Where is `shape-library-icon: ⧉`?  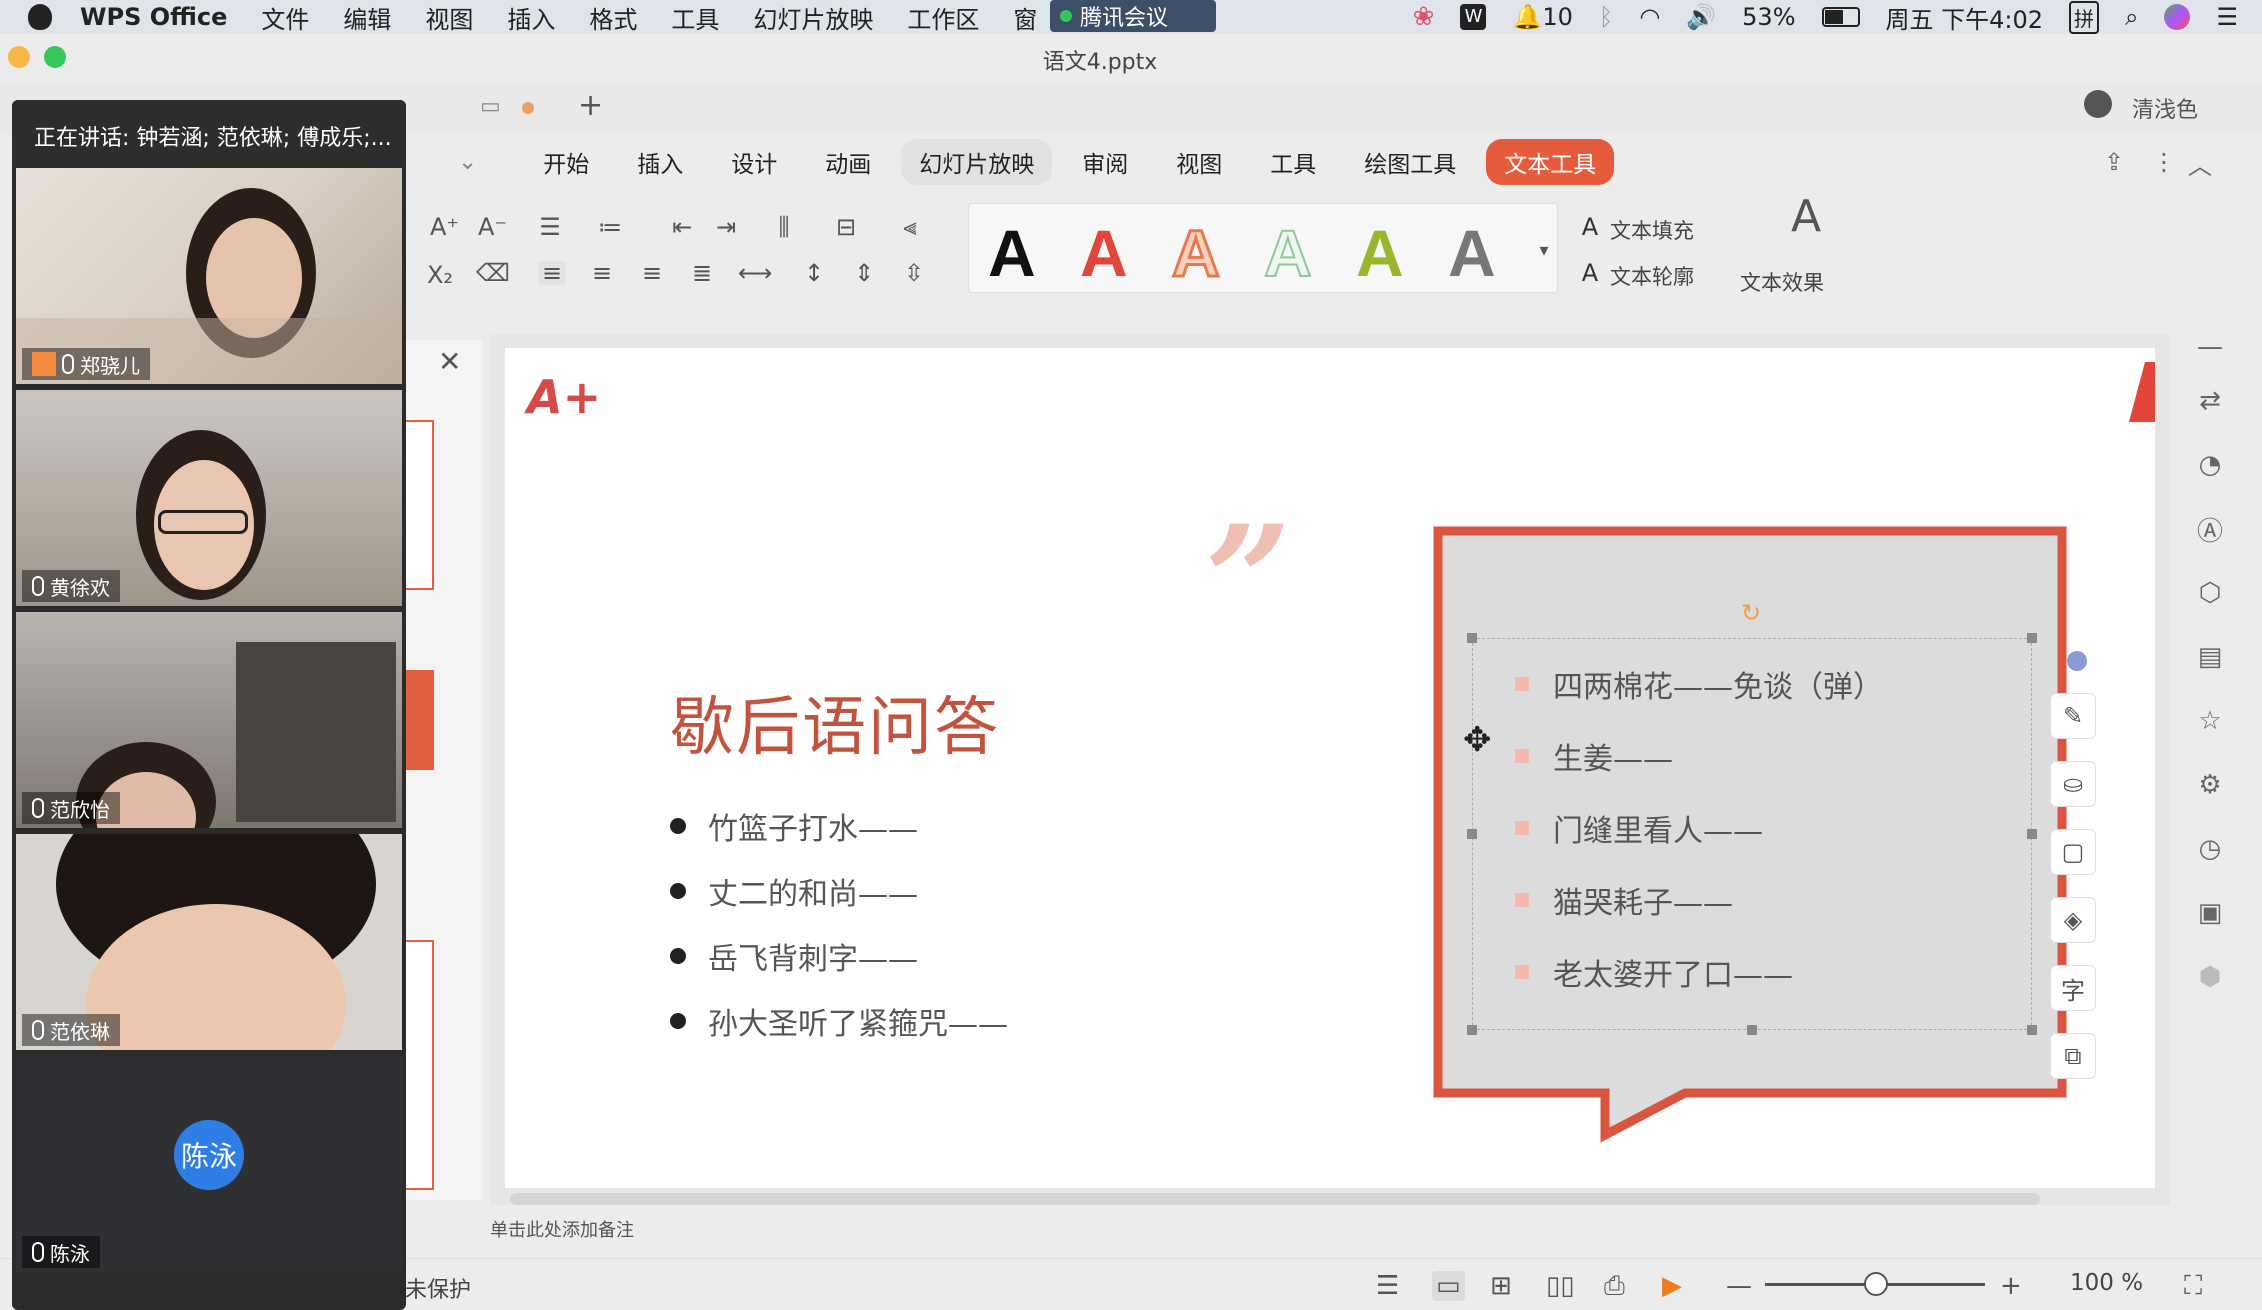
shape-library-icon: ⧉ is located at coordinates (2073, 1056).